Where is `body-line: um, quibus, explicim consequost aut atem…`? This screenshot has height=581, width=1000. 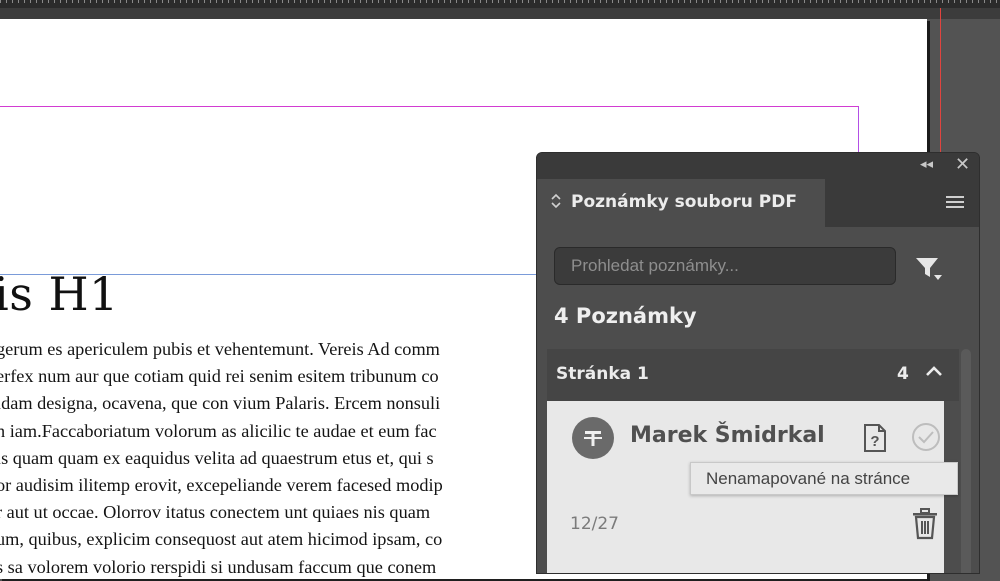 body-line: um, quibus, explicim consequost aut atem… is located at coordinates (221, 539).